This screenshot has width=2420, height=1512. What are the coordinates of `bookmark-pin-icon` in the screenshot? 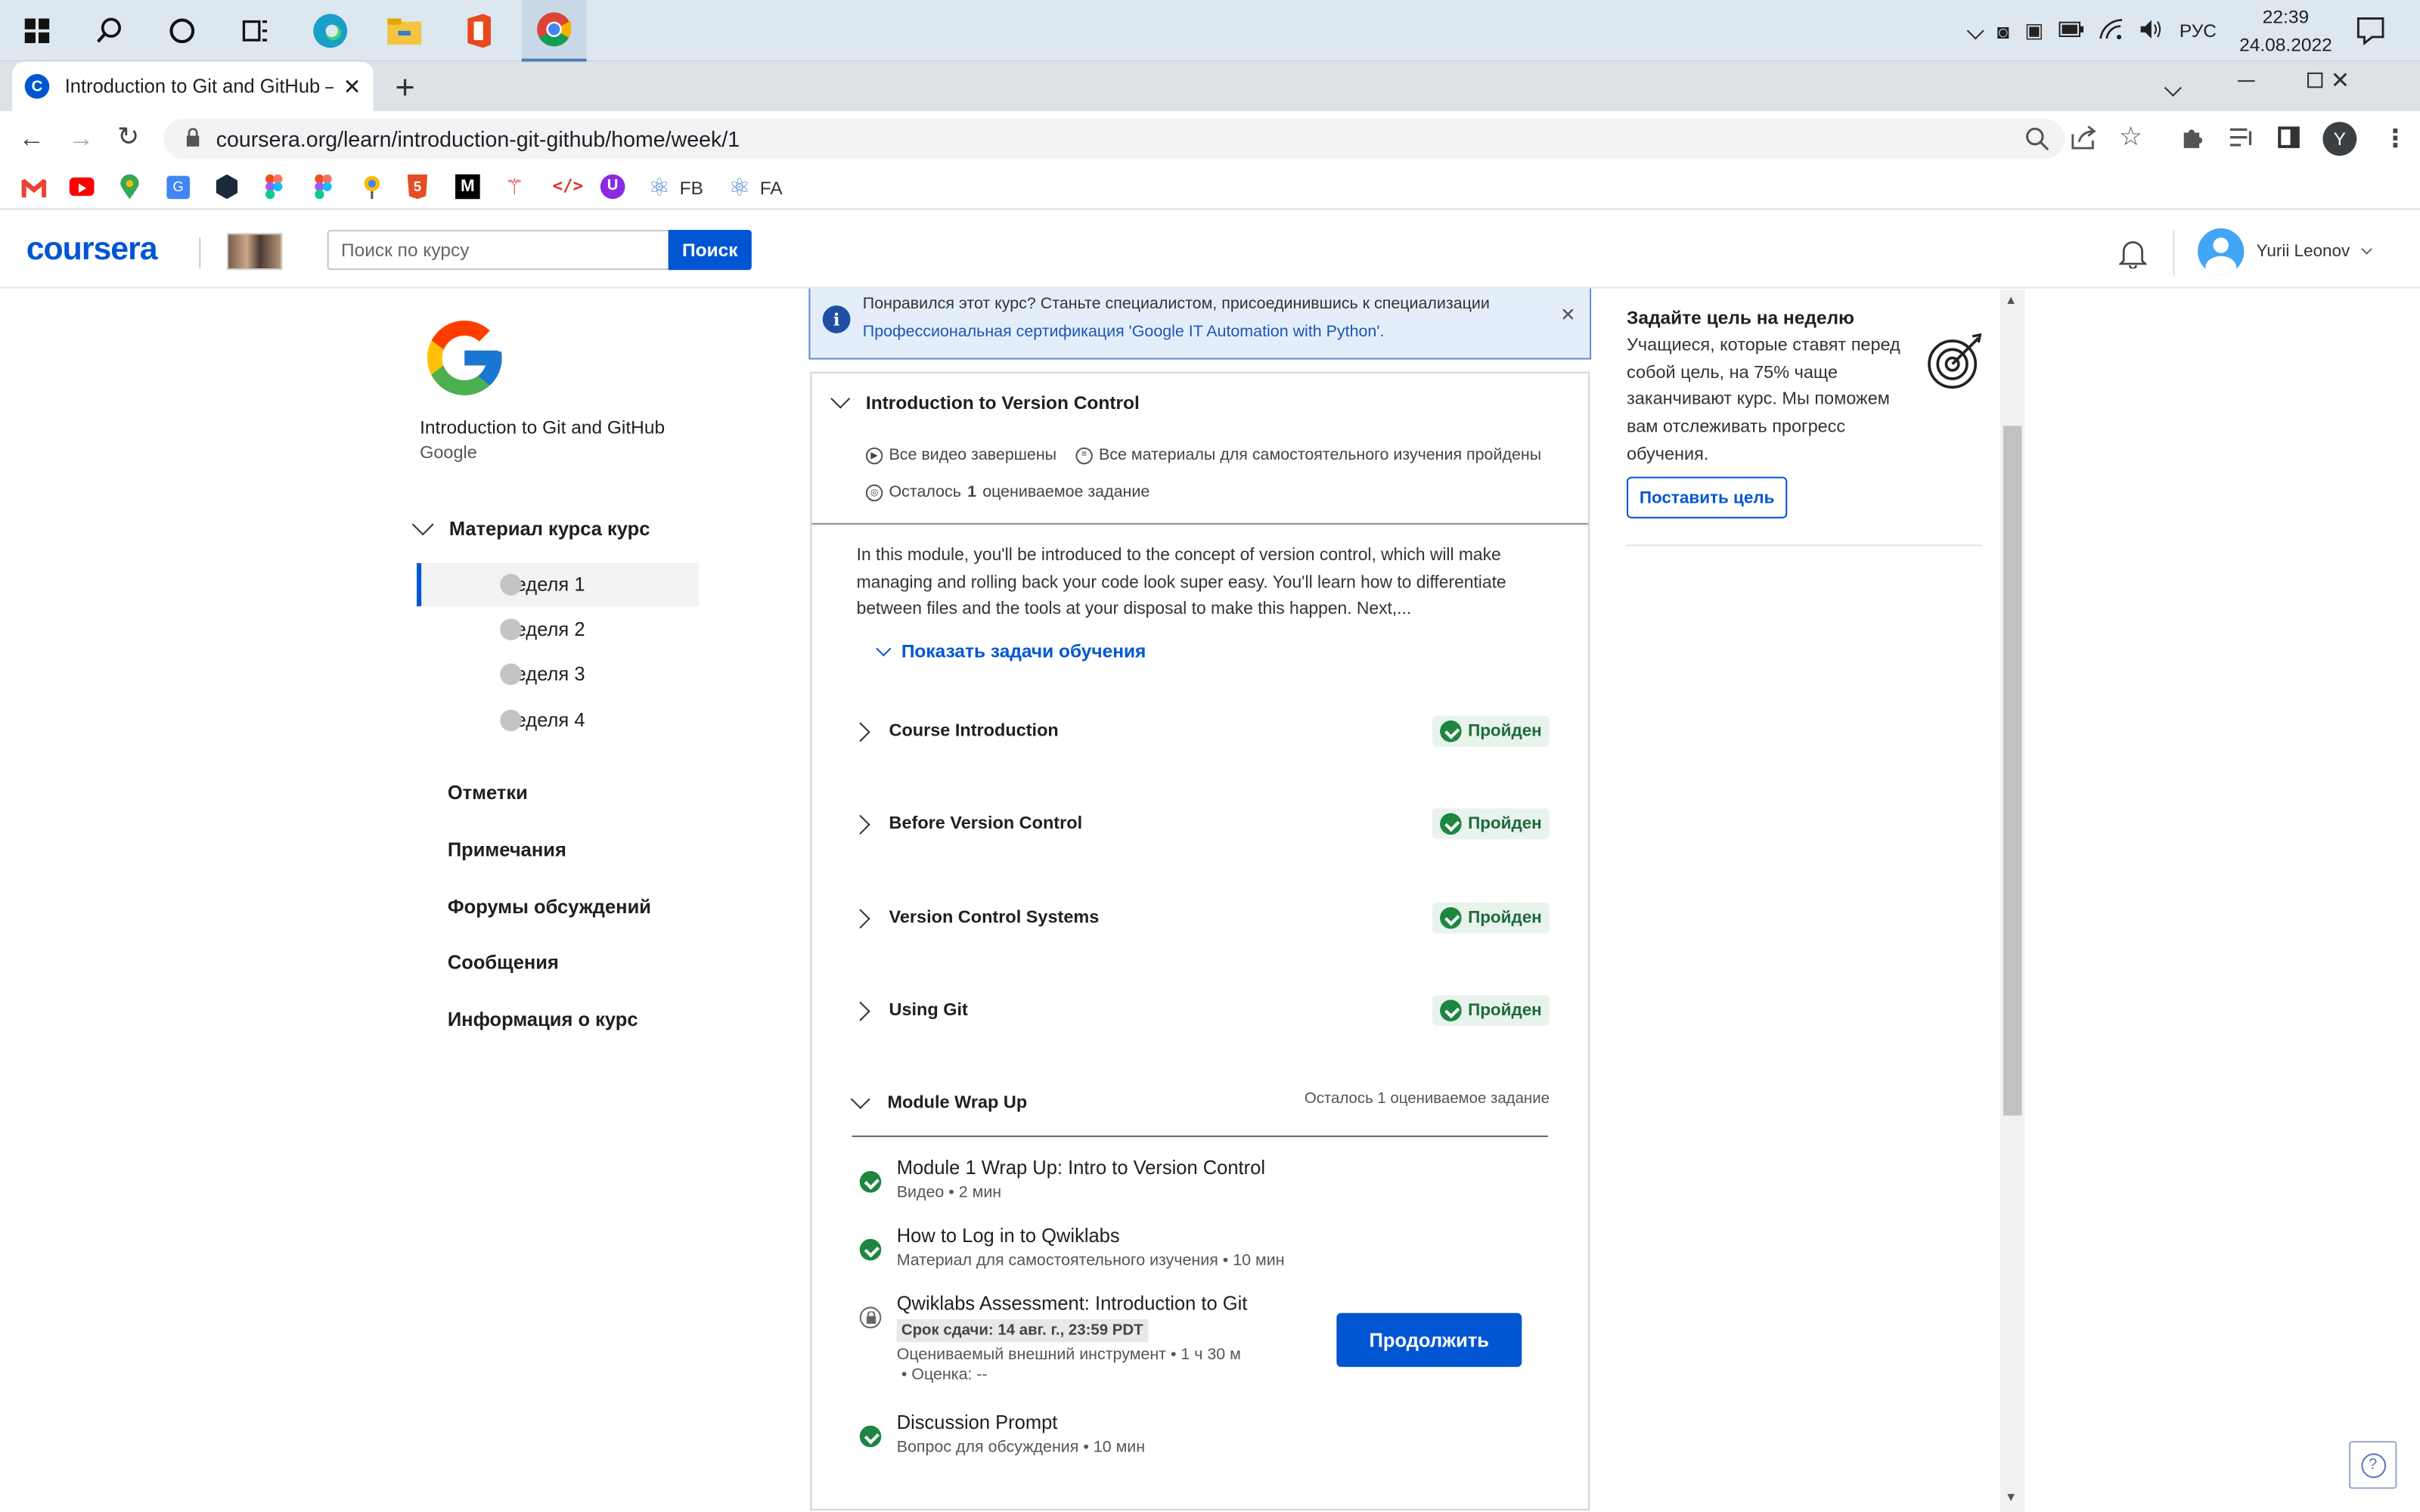 It's located at (372, 191).